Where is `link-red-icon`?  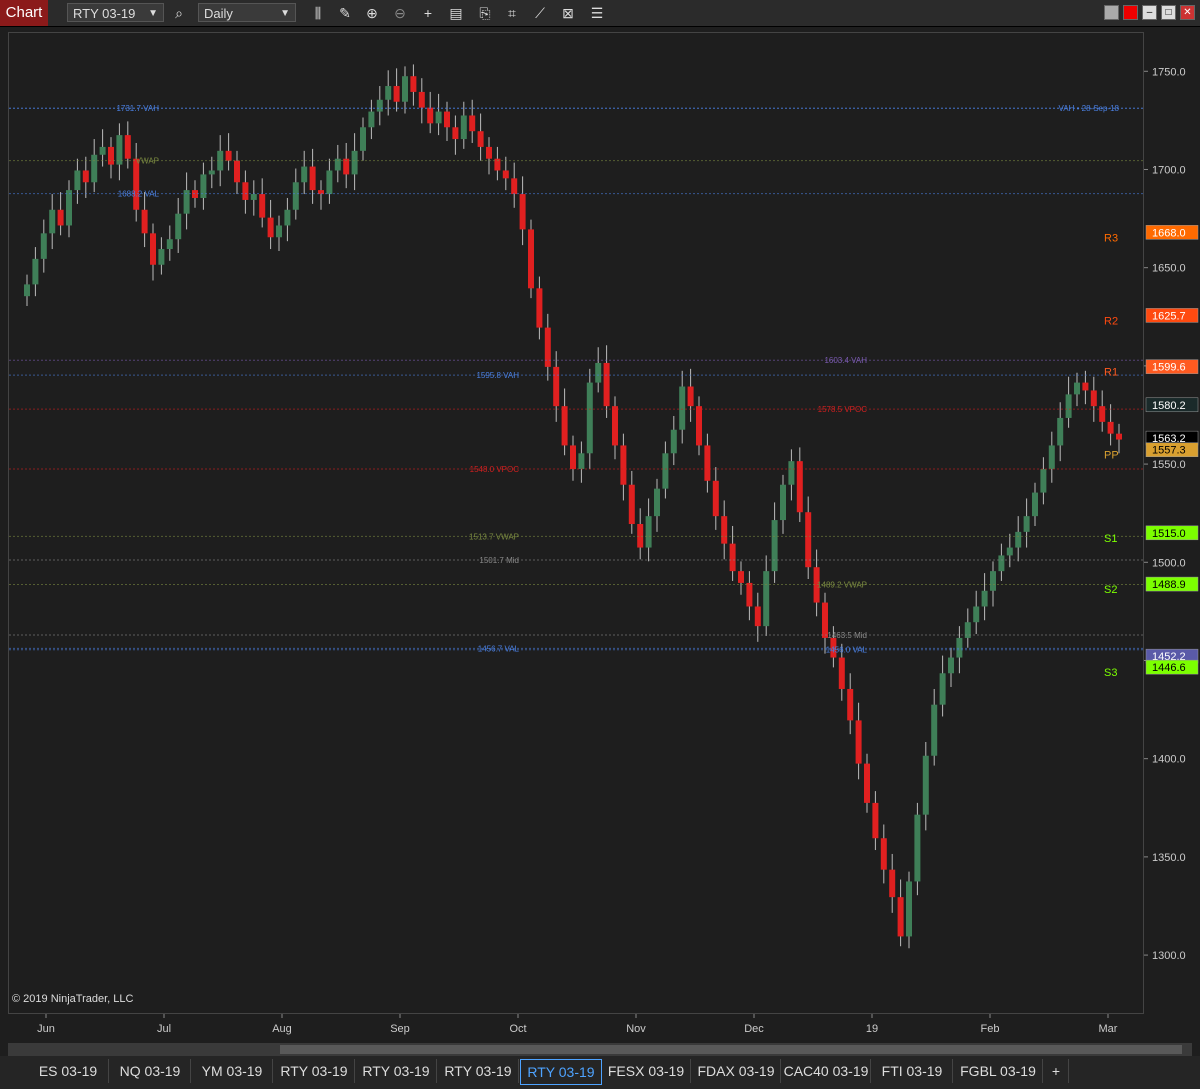
link-red-icon is located at coordinates (1130, 12).